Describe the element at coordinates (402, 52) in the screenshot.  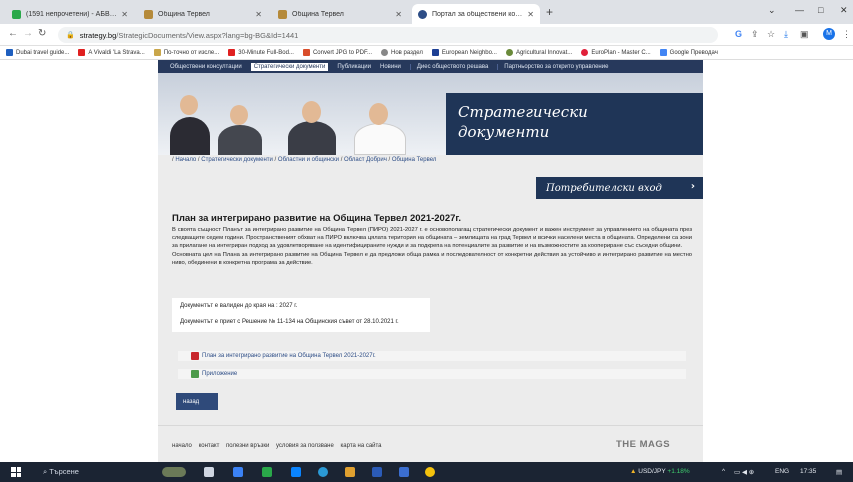
I see `bookmark-item: Нов раздел` at that location.